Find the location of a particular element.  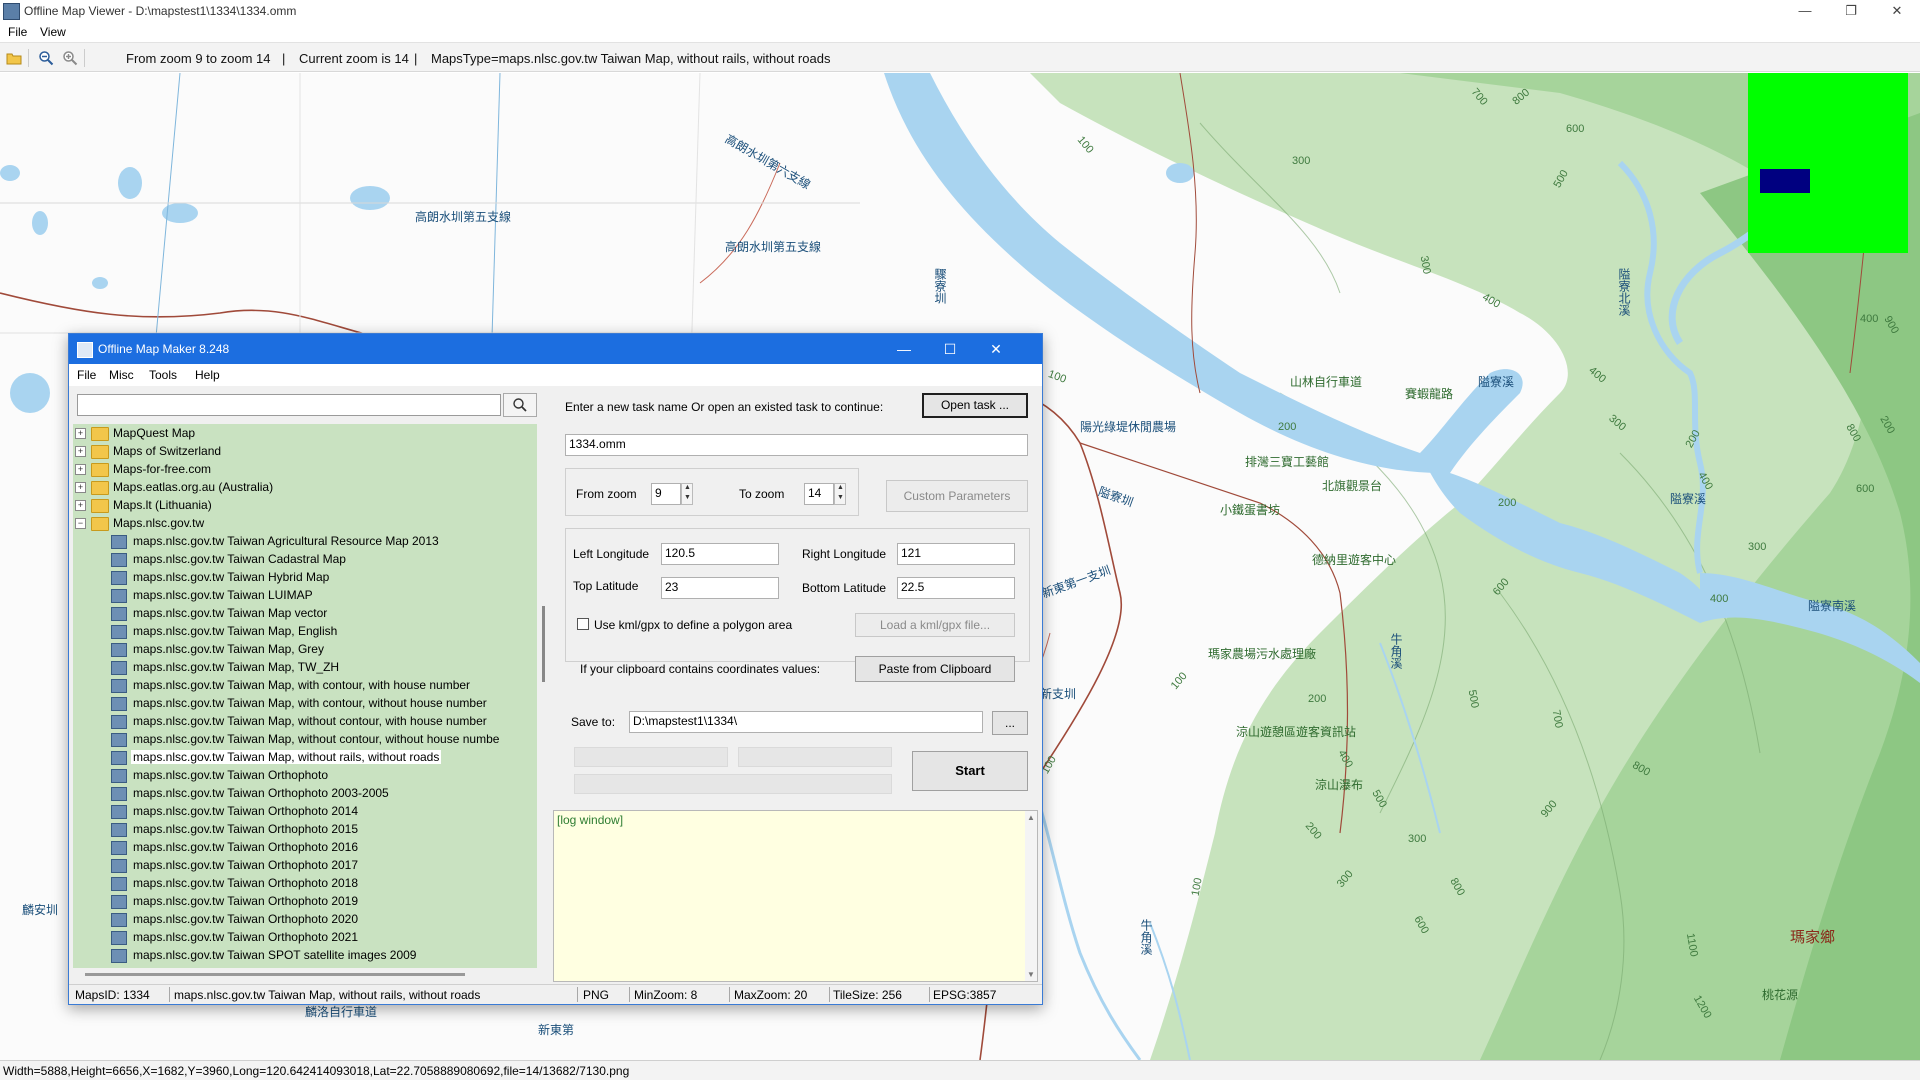

search-button is located at coordinates (520, 405).